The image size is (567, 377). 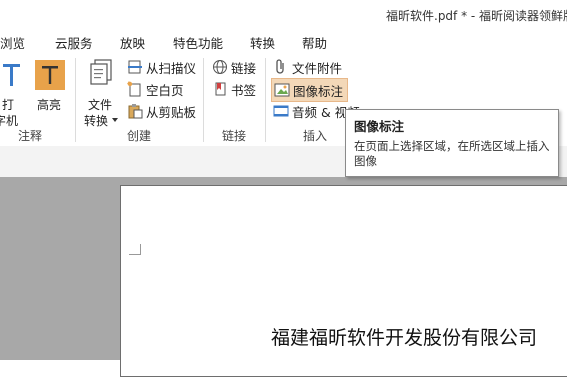 I want to click on from-clipboard-button: 从剪贴板, so click(x=161, y=111).